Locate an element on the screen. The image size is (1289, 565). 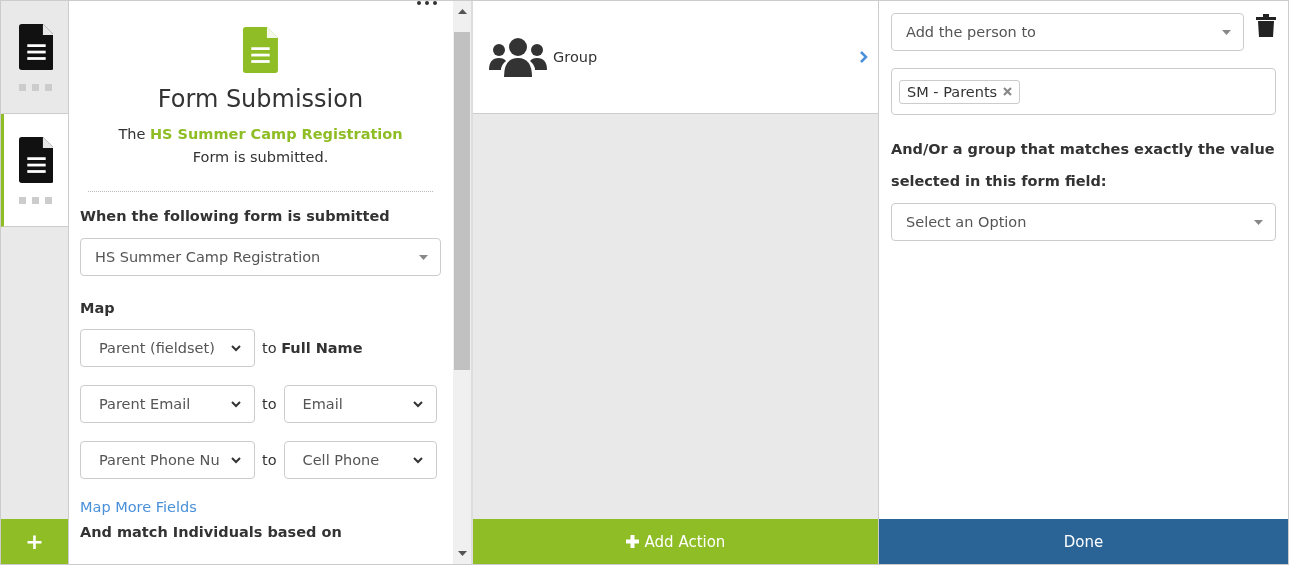
scroll-thumb is located at coordinates (462, 201).